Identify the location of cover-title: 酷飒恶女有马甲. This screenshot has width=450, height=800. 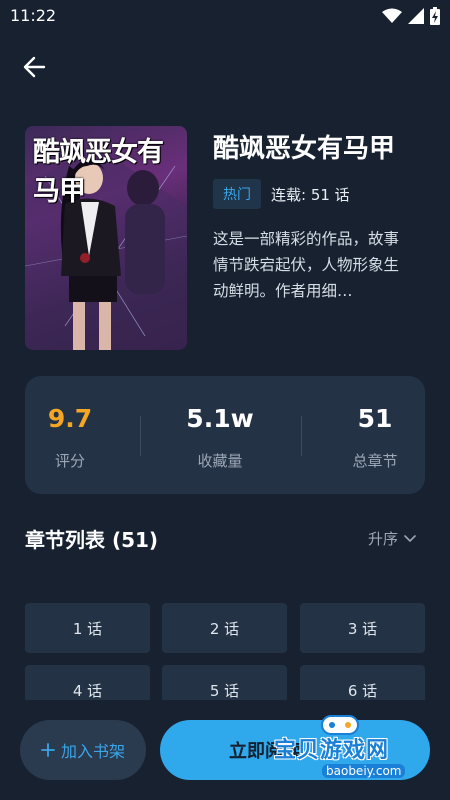
(98, 172).